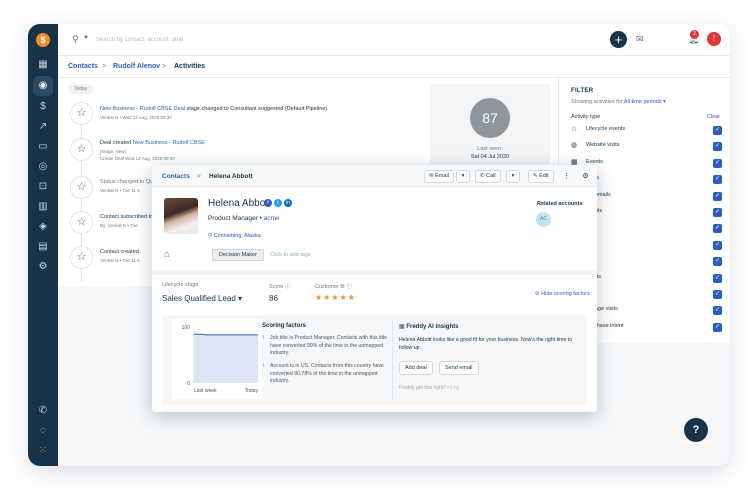  I want to click on twitter-icon: t, so click(278, 203).